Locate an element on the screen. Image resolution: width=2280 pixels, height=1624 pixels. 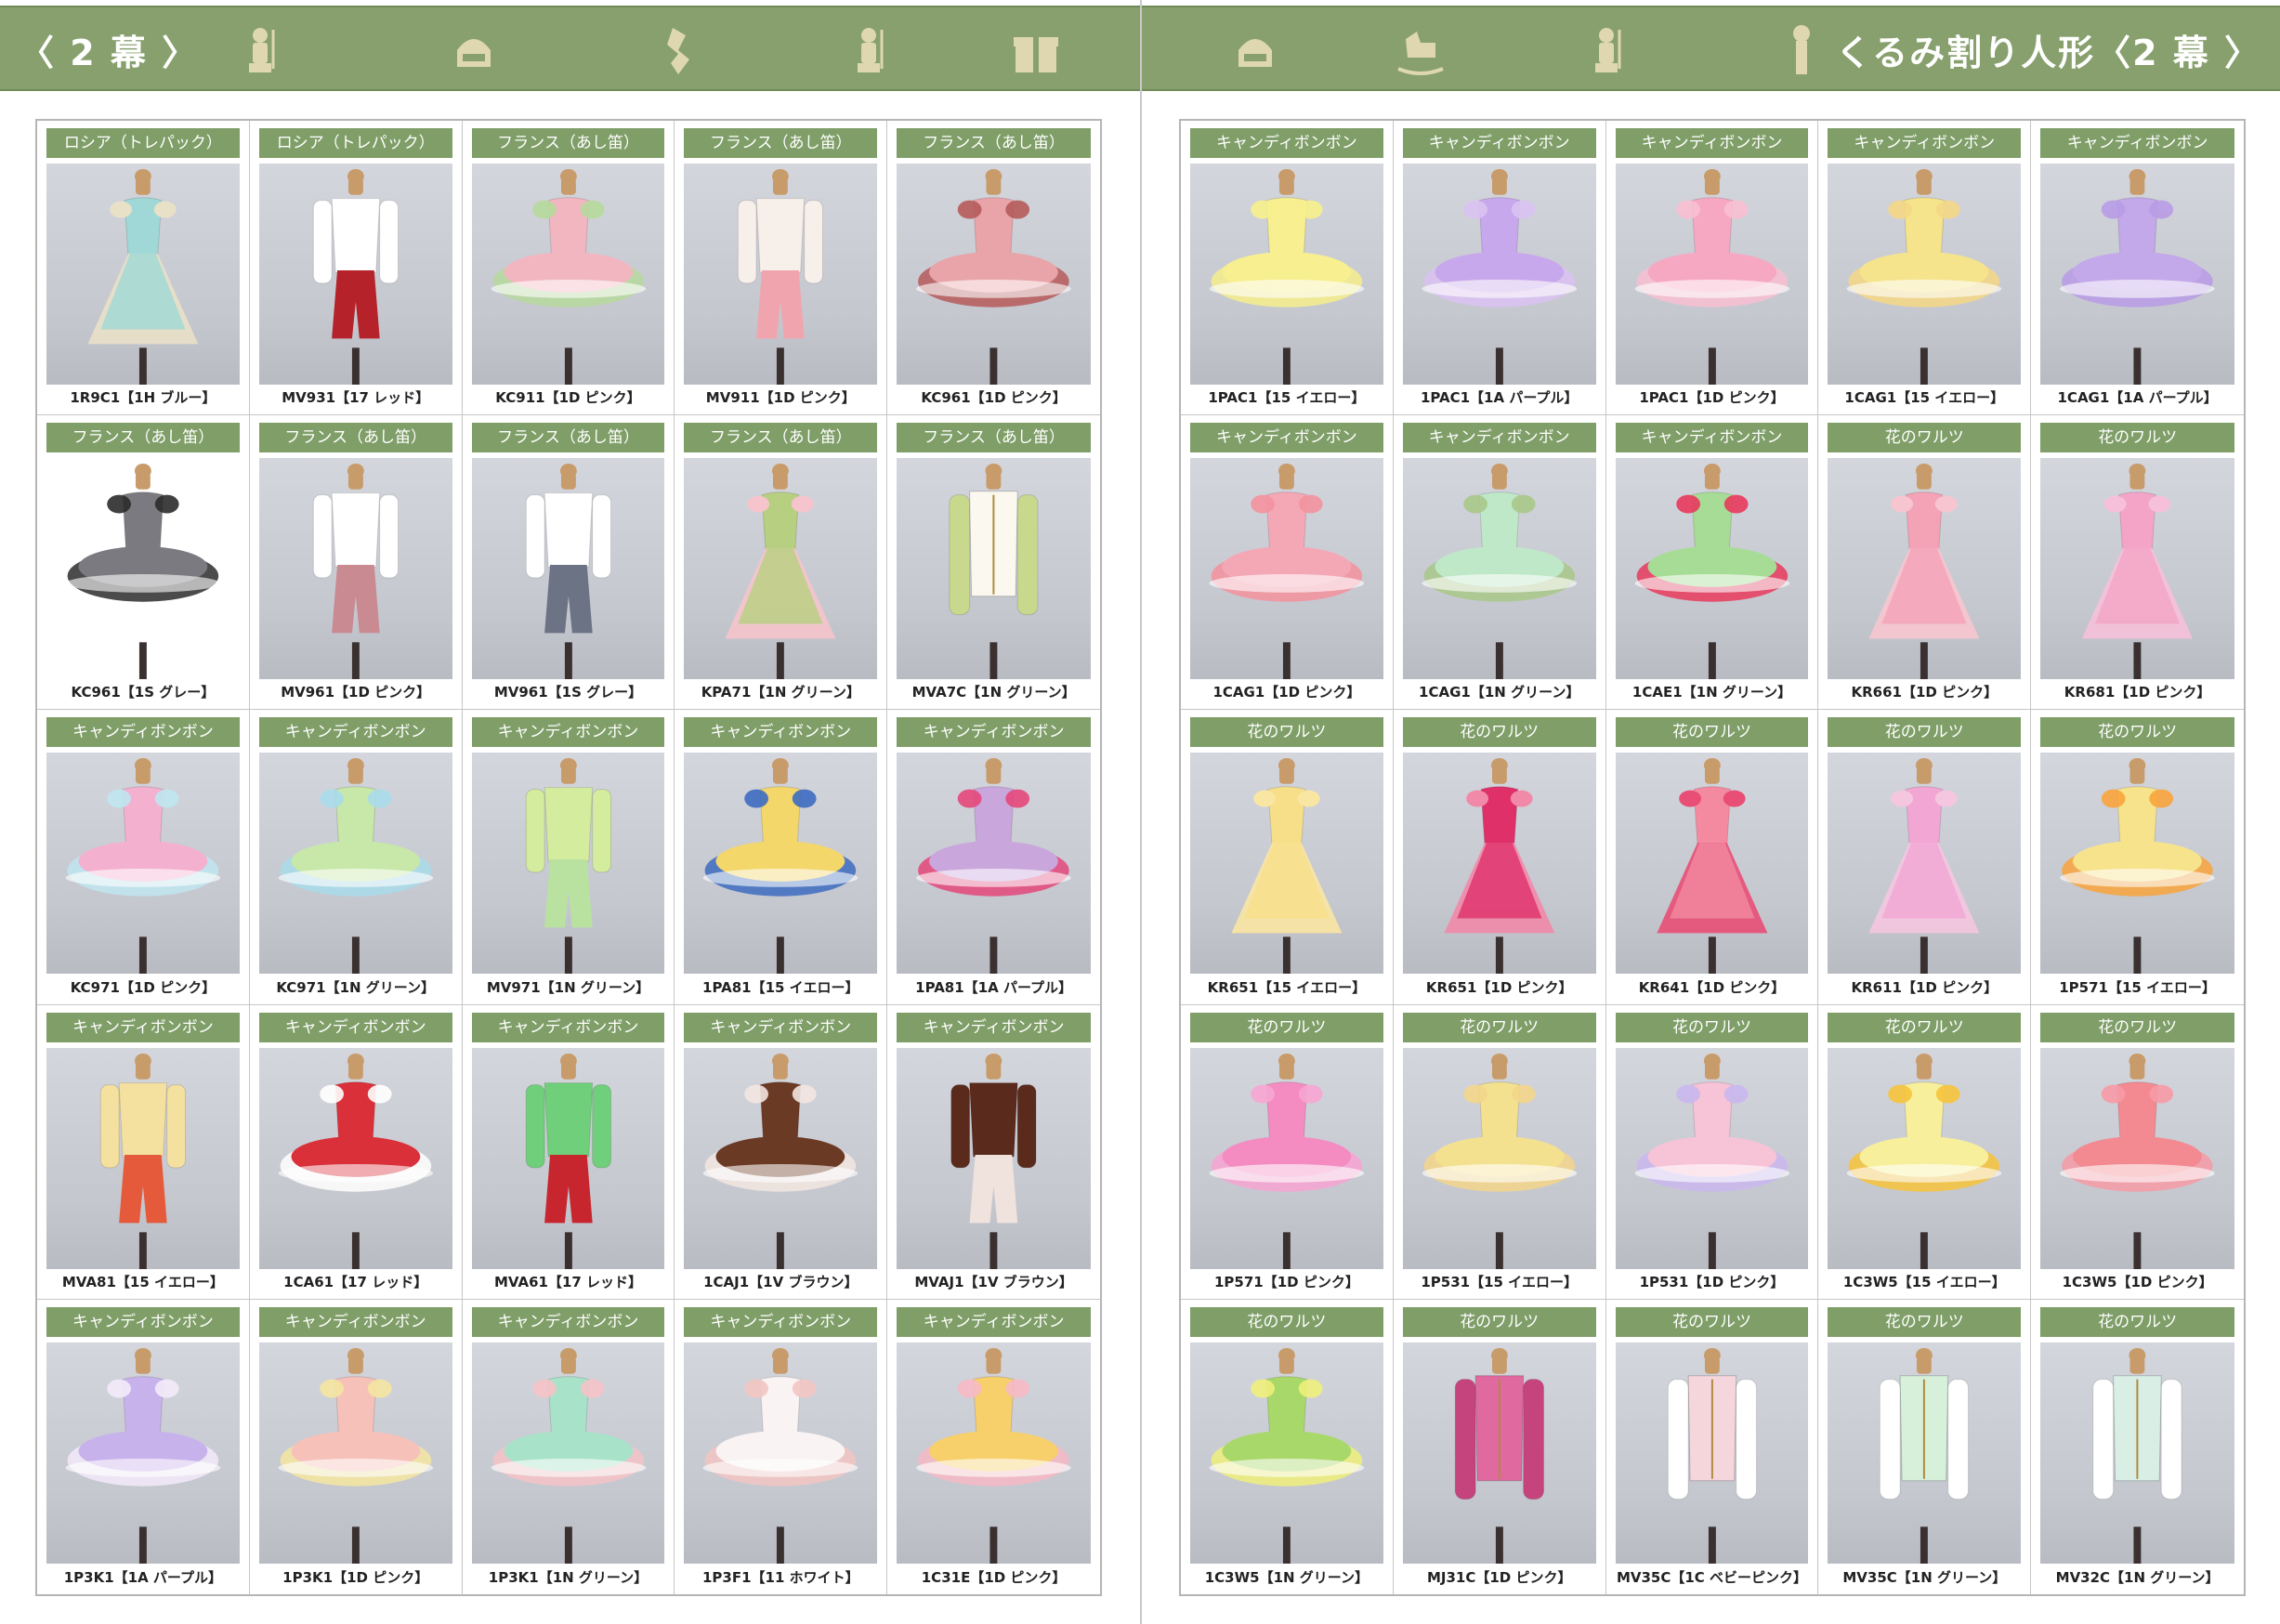
product-code: KR681【1D ピンク】 is located at coordinates (2137, 693).